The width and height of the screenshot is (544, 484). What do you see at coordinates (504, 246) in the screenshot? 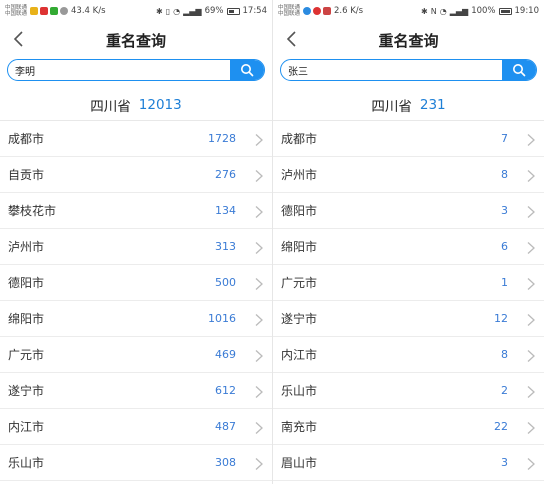
I see `city-count: 6` at bounding box center [504, 246].